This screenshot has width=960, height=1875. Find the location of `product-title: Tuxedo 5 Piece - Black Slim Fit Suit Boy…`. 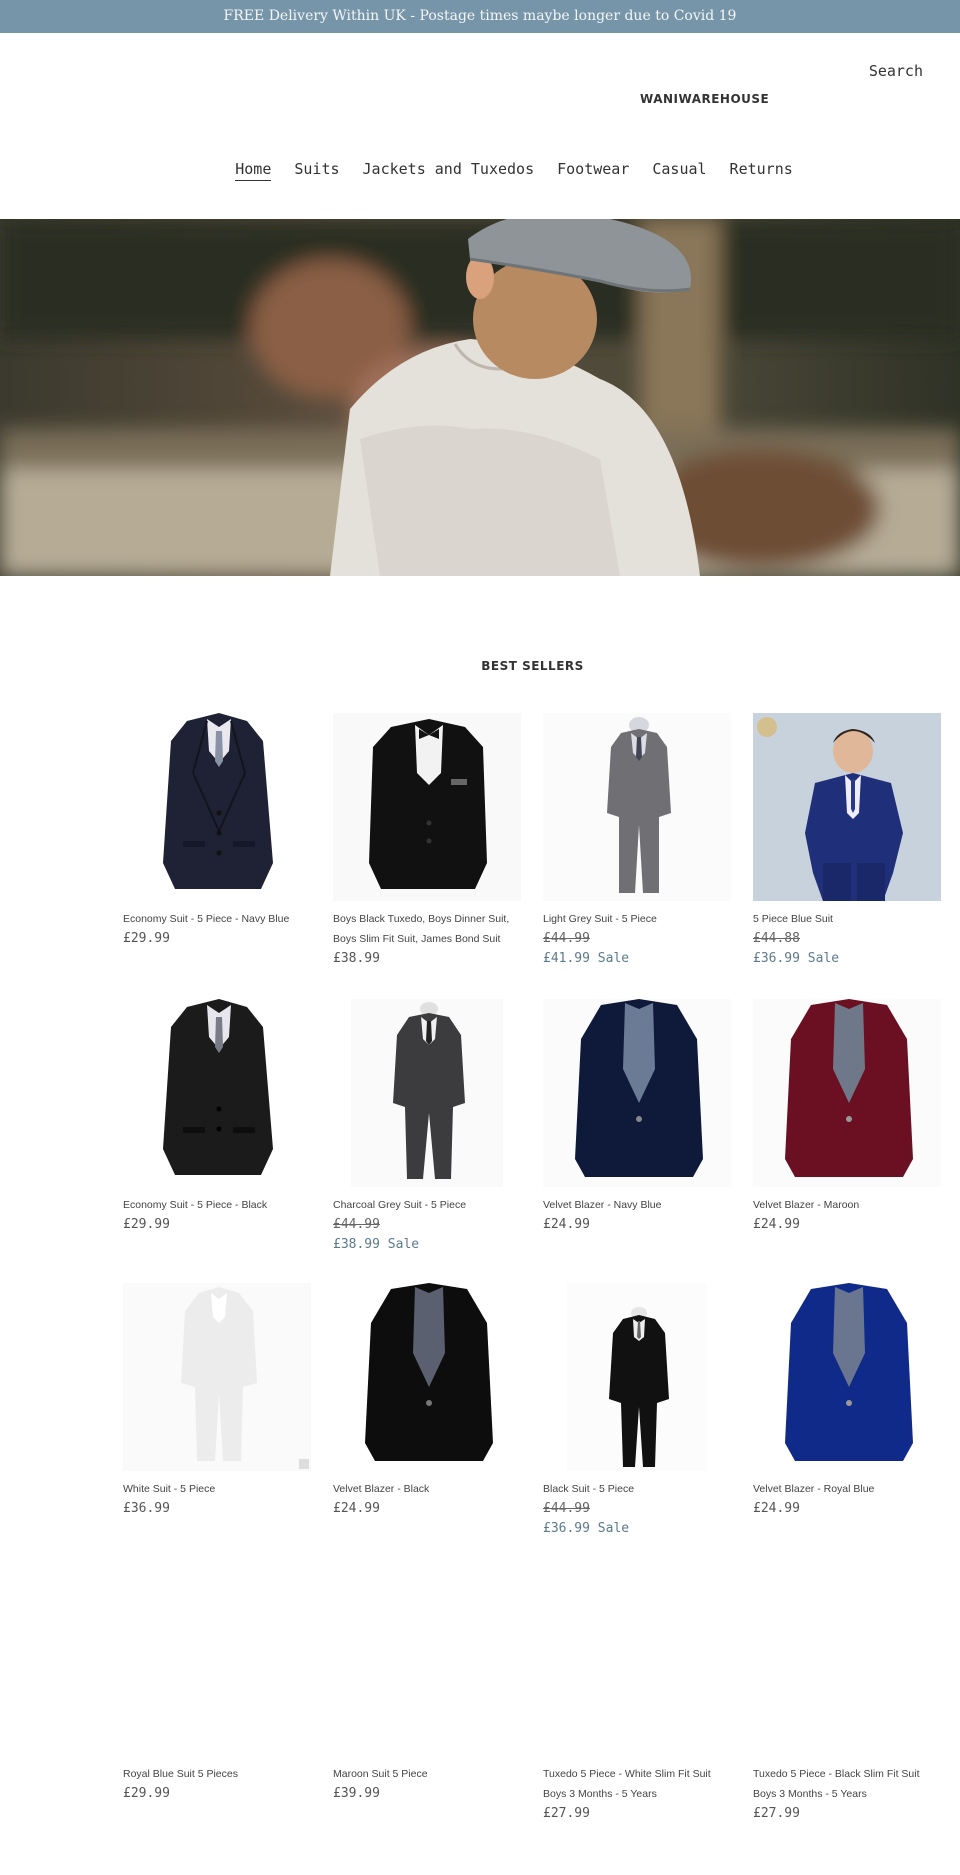

product-title: Tuxedo 5 Piece - Black Slim Fit Suit Boy… is located at coordinates (847, 1784).